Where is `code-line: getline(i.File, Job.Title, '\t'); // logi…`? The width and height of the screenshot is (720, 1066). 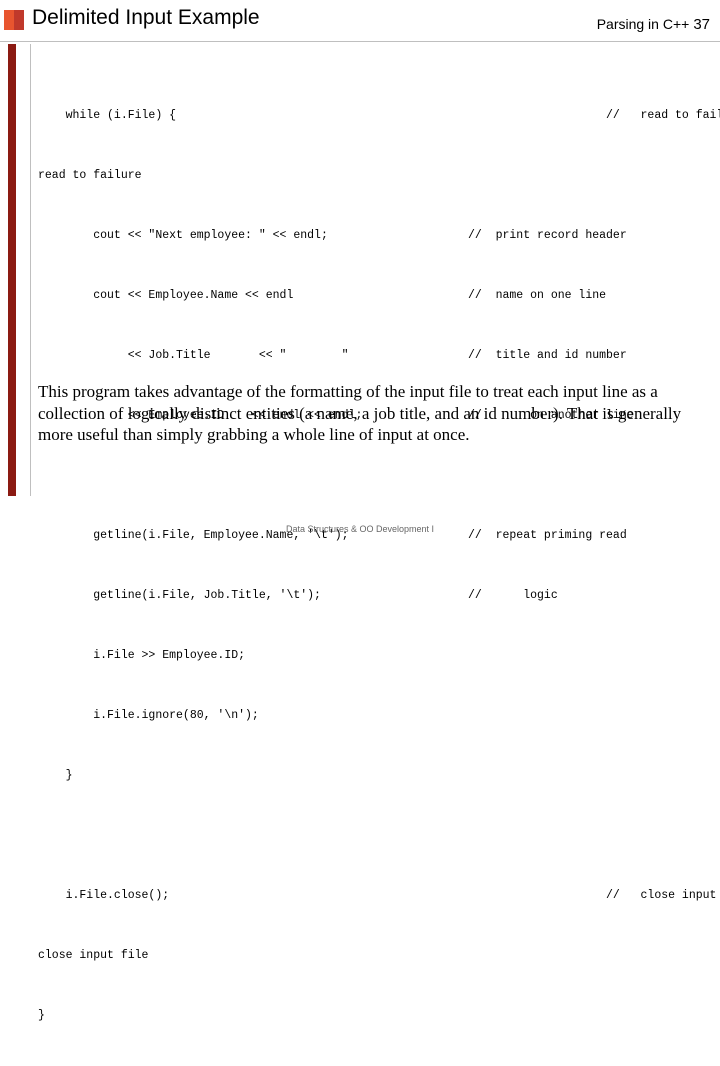 code-line: getline(i.File, Job.Title, '\t'); // logi… is located at coordinates (370, 596).